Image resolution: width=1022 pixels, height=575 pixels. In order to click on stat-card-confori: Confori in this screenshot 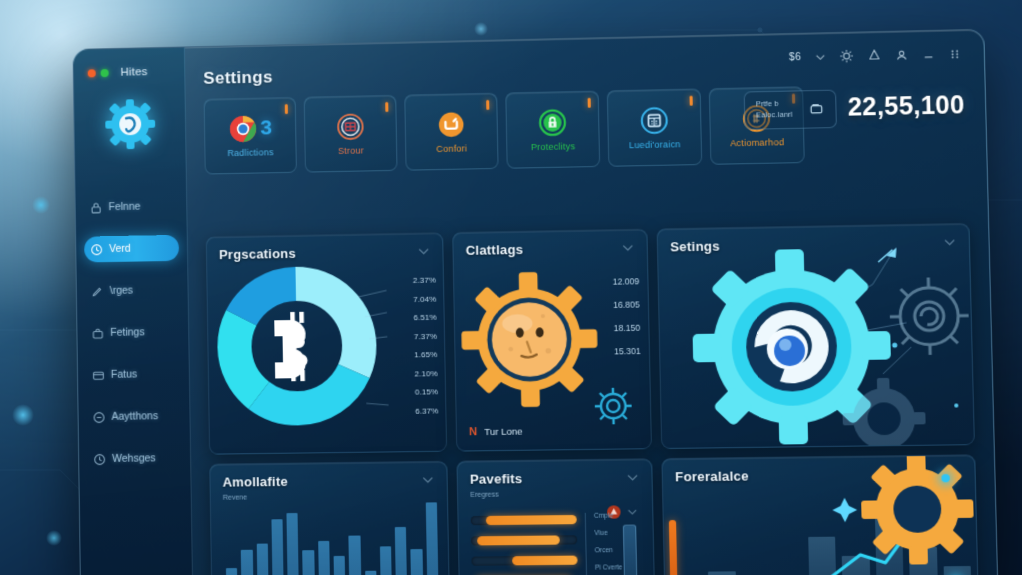, I will do `click(451, 131)`.